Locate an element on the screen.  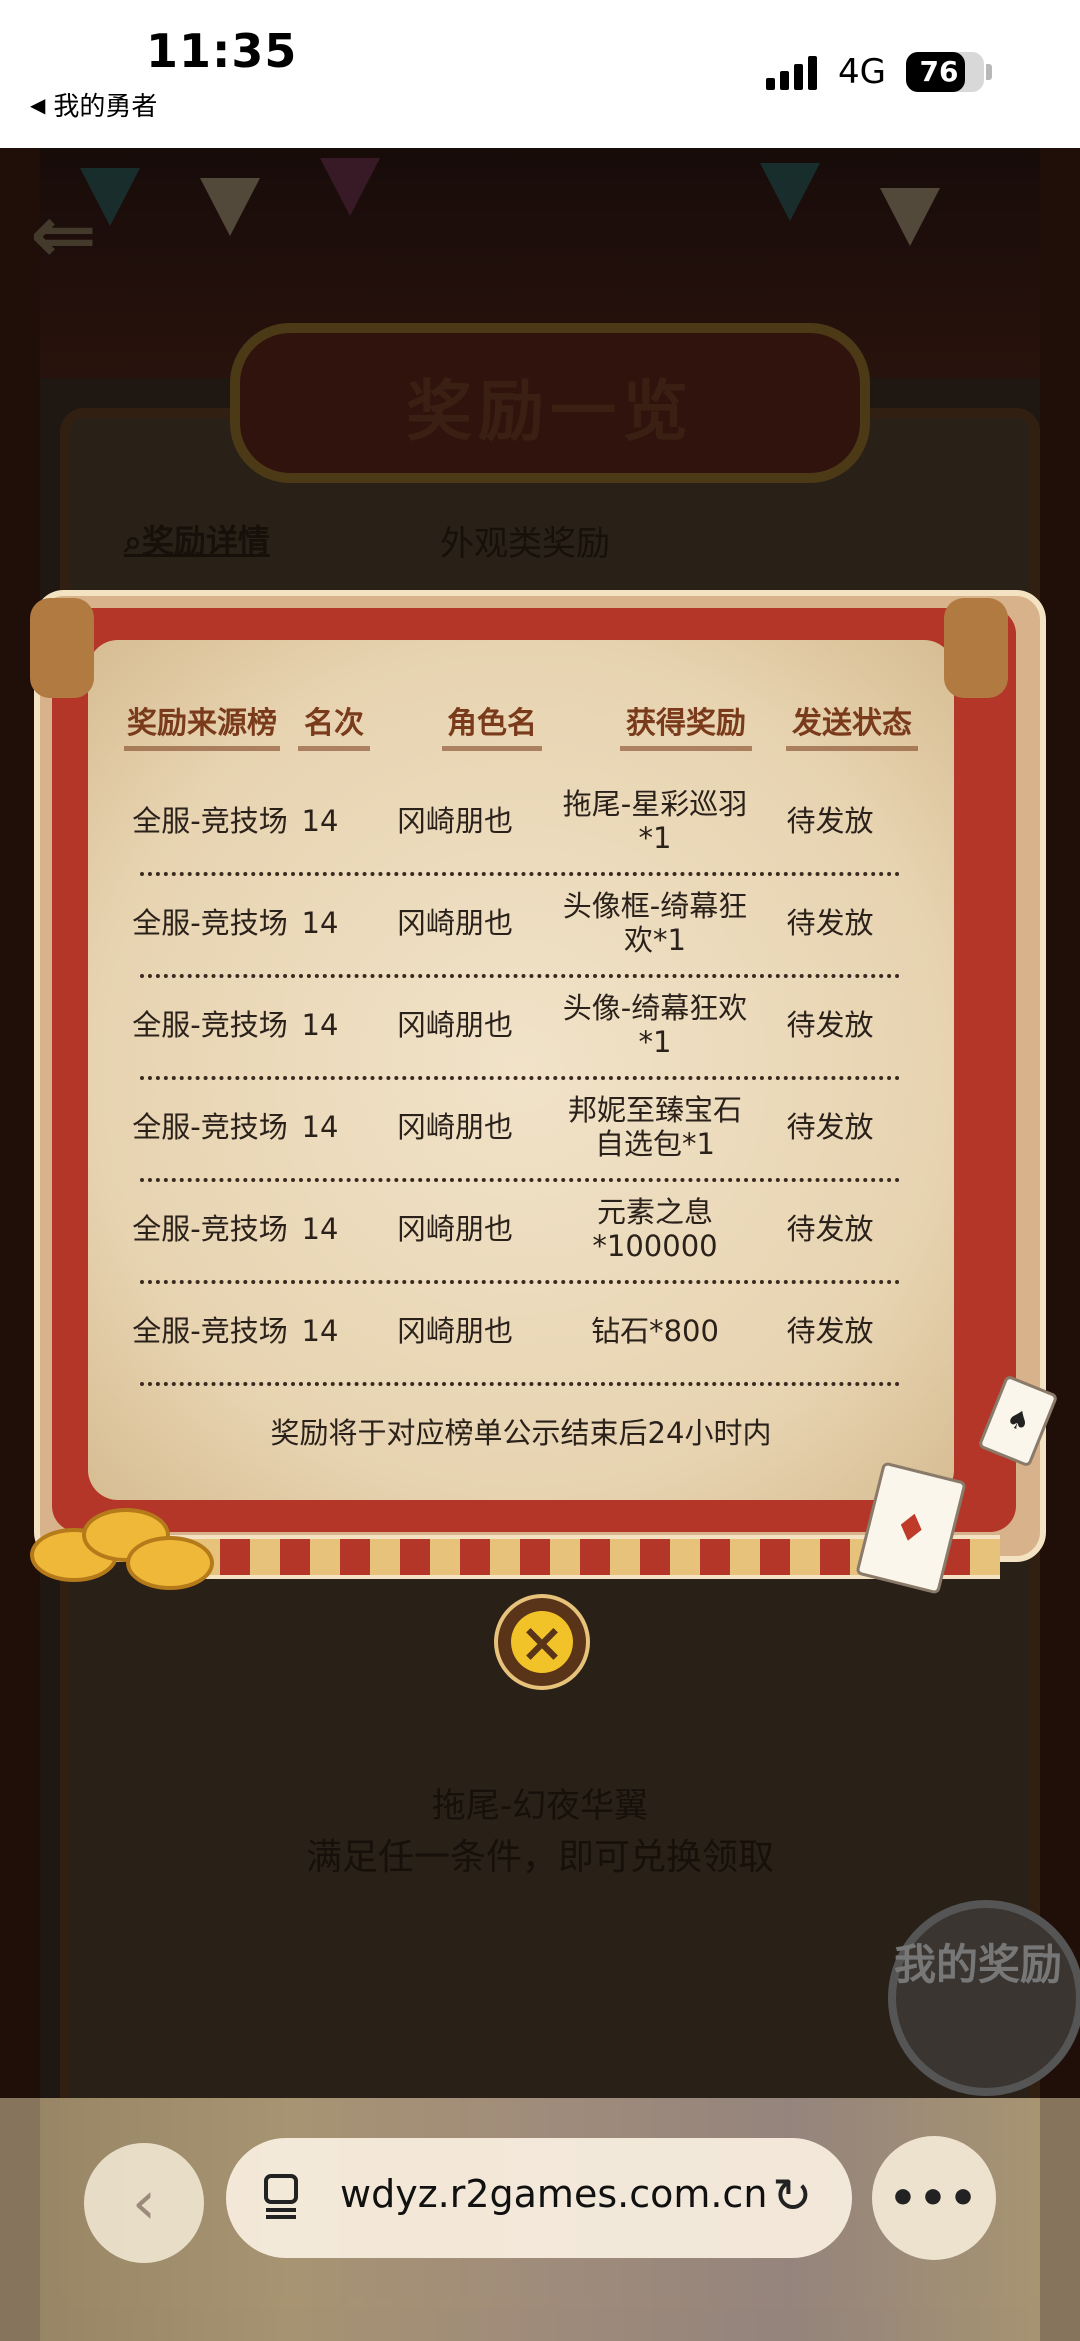
chevron-left-icon: ‹ is located at coordinates (144, 2203).